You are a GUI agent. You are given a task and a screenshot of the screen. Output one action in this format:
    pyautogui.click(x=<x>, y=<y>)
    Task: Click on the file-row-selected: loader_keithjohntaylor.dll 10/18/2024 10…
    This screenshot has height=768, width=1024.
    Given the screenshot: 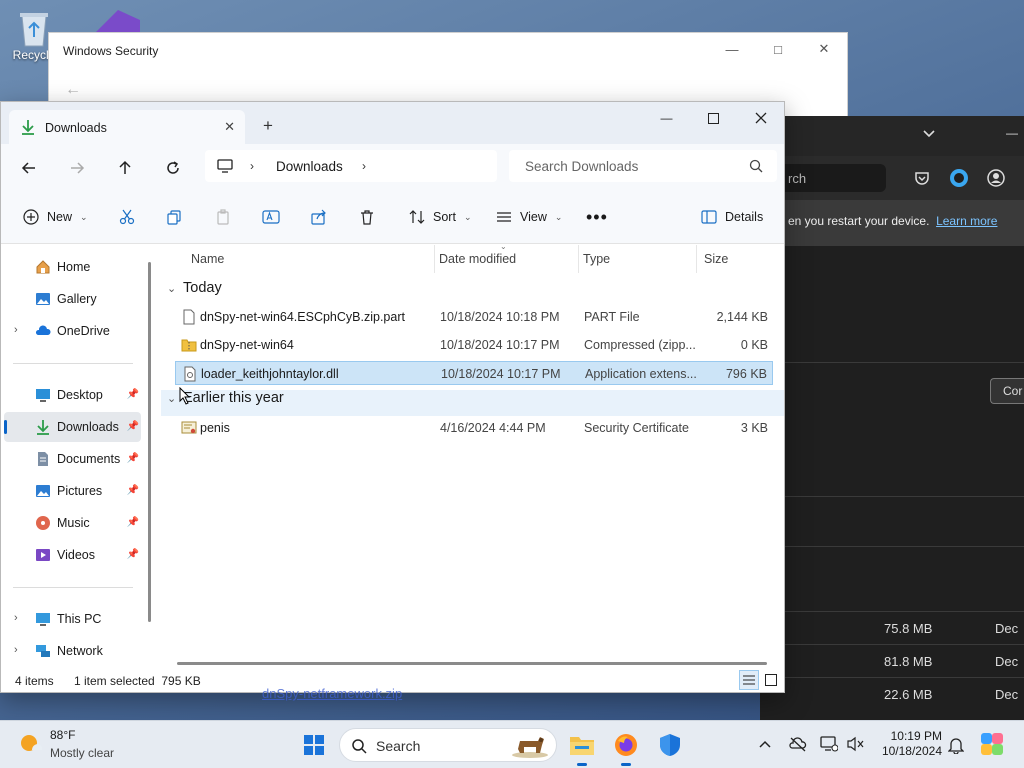 What is the action you would take?
    pyautogui.click(x=474, y=373)
    